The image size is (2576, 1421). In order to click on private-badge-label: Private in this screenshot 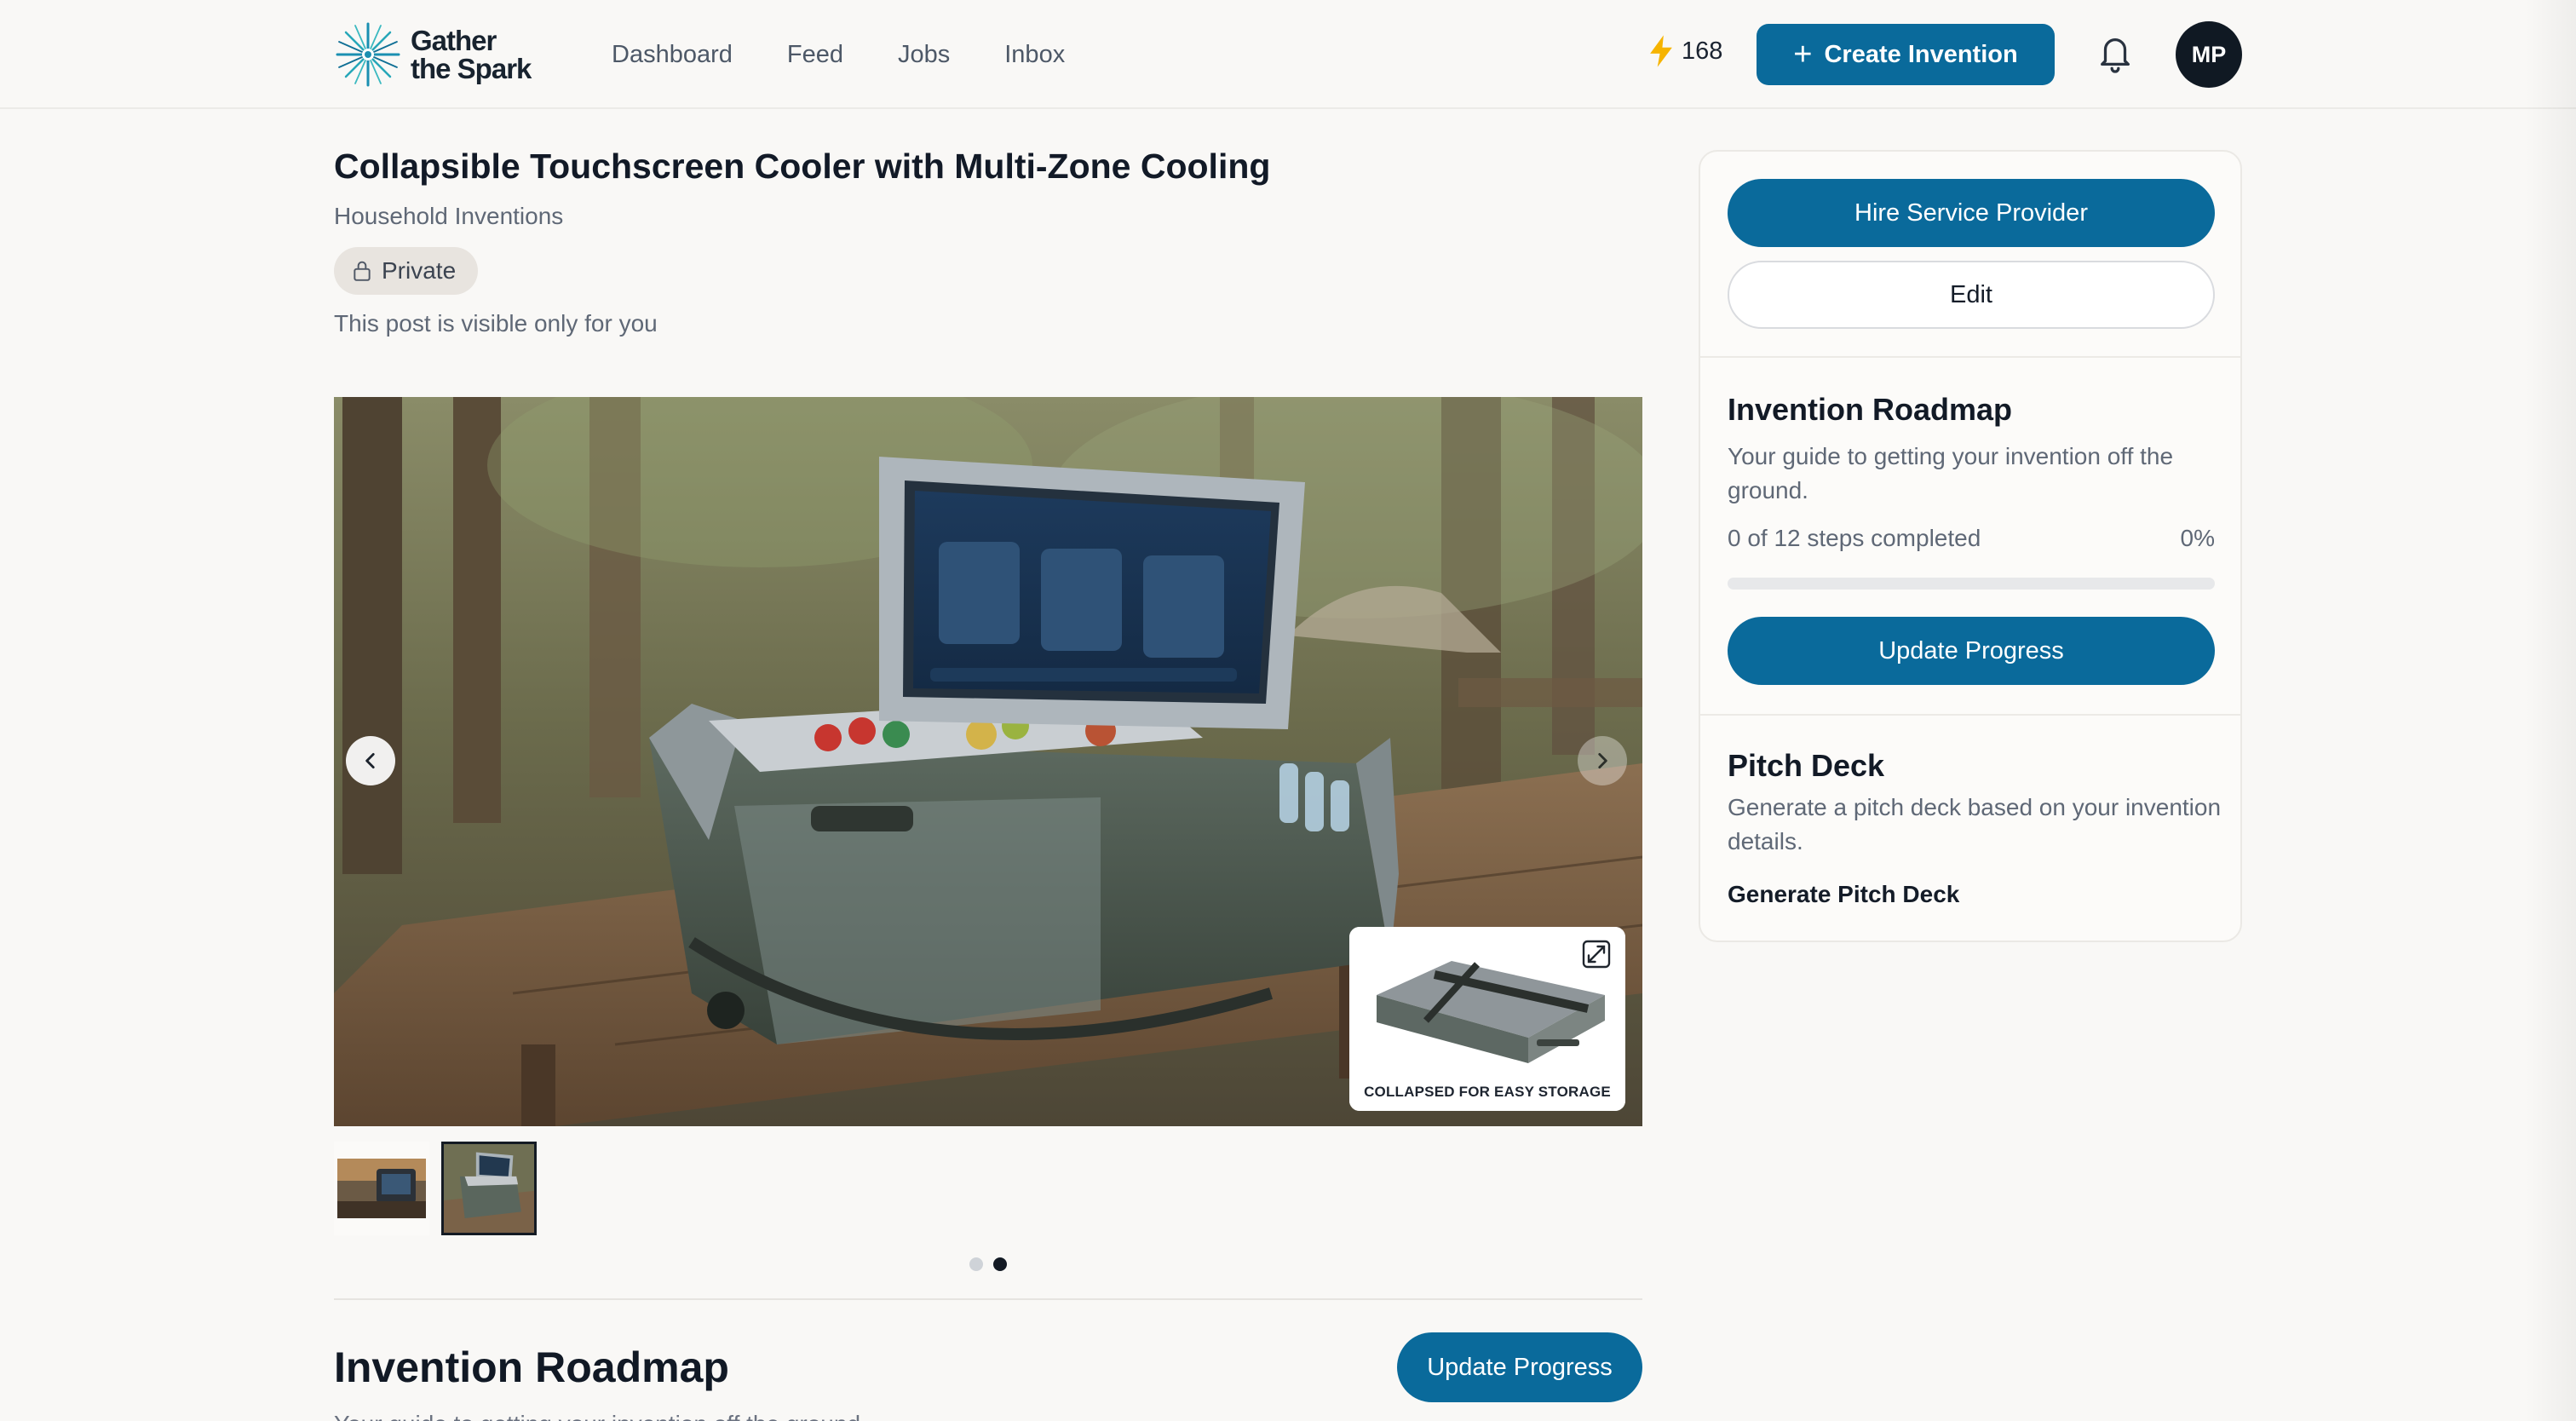, I will do `click(420, 270)`.